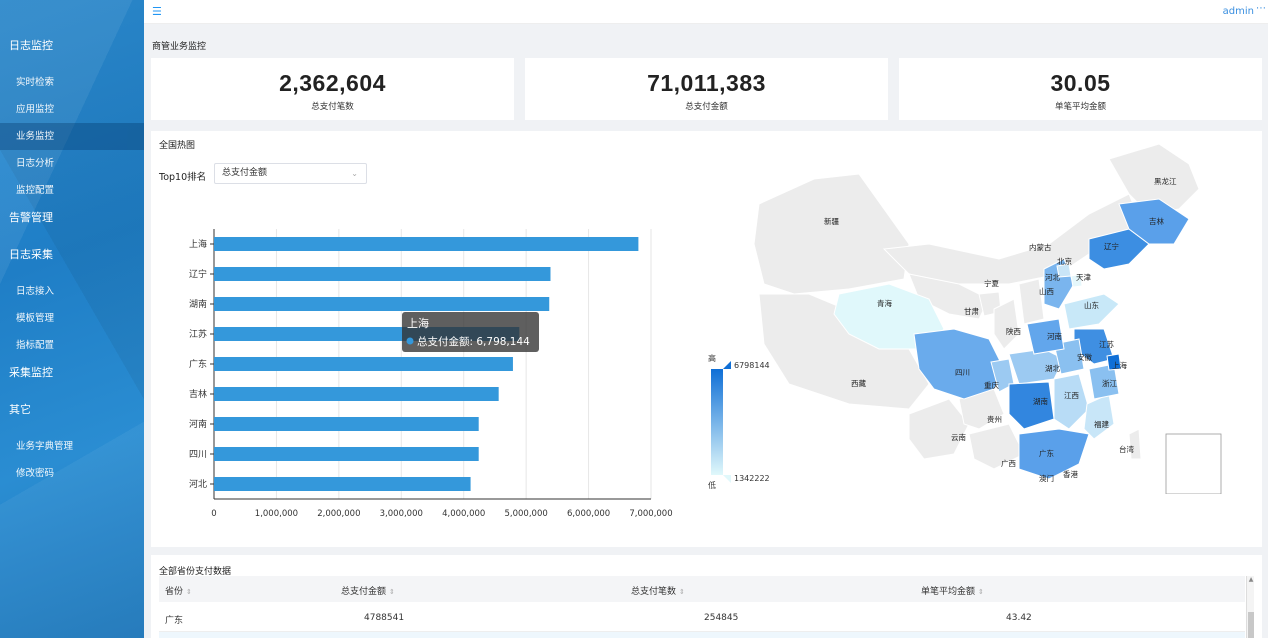 Image resolution: width=1268 pixels, height=638 pixels. What do you see at coordinates (658, 590) in the screenshot?
I see `column-header-count: 总支付笔数 ⇕` at bounding box center [658, 590].